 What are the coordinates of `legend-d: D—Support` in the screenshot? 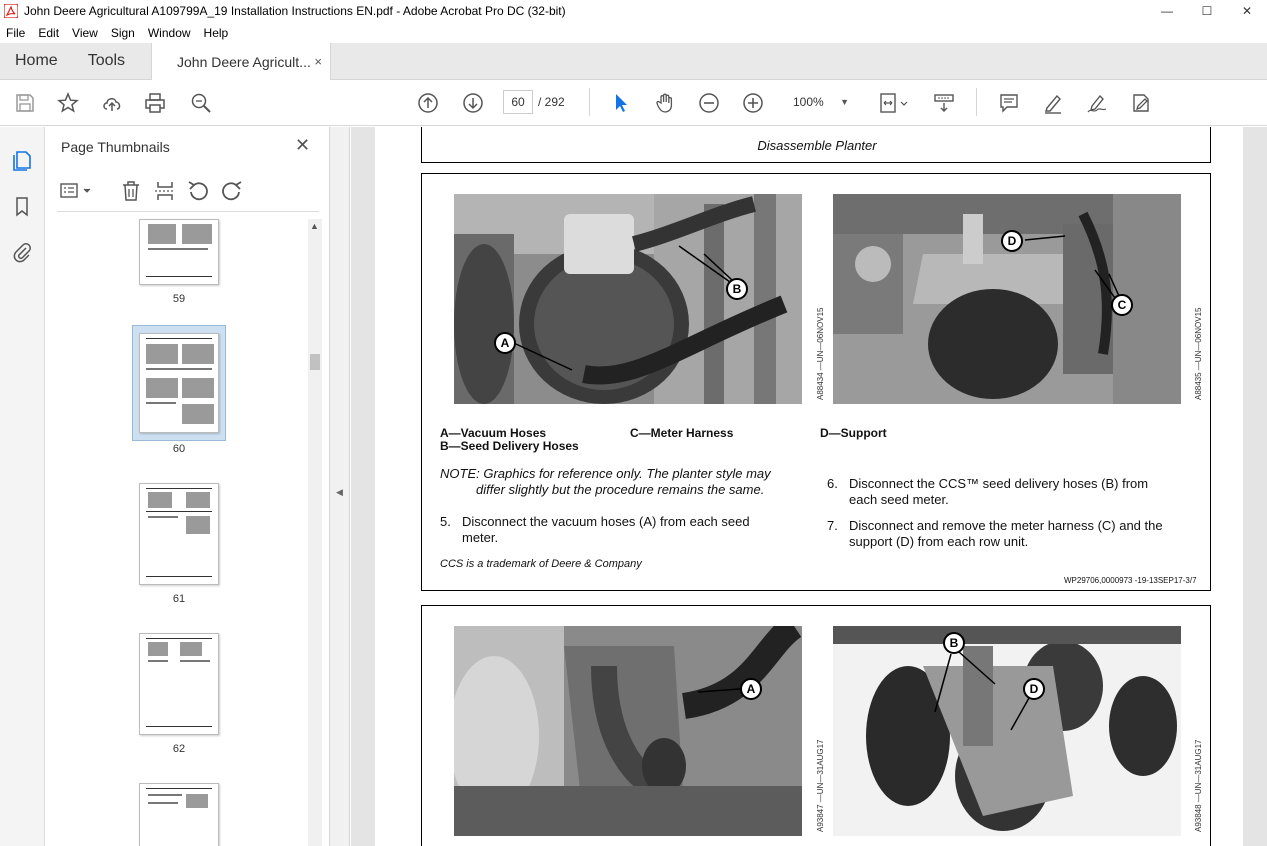 It's located at (853, 433).